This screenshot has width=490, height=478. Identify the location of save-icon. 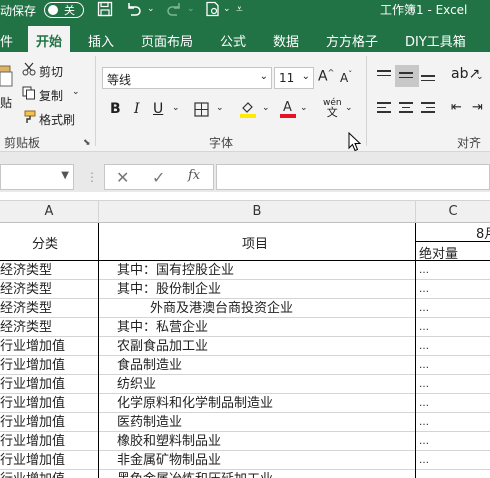
(105, 11).